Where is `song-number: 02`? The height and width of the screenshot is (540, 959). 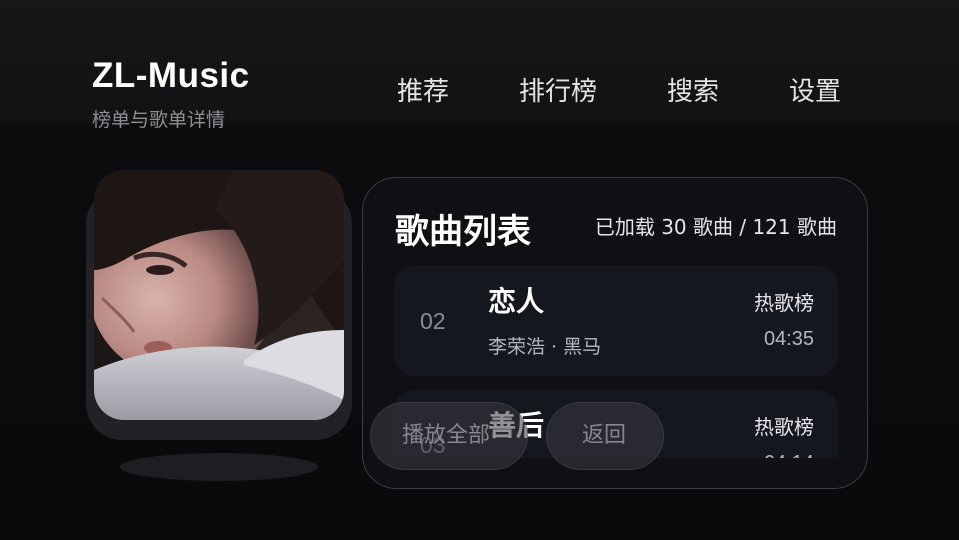
song-number: 02 is located at coordinates (433, 321).